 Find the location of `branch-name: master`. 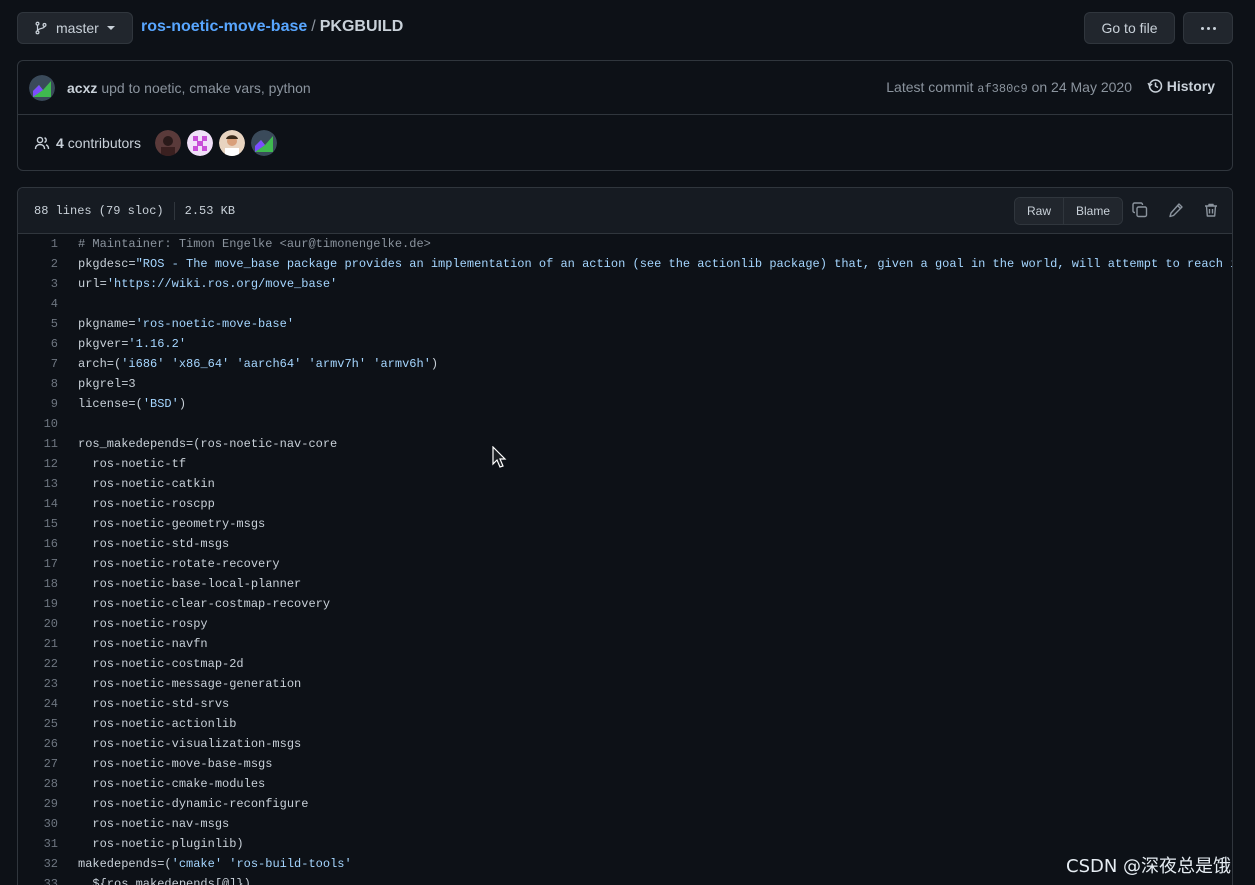

branch-name: master is located at coordinates (77, 28).